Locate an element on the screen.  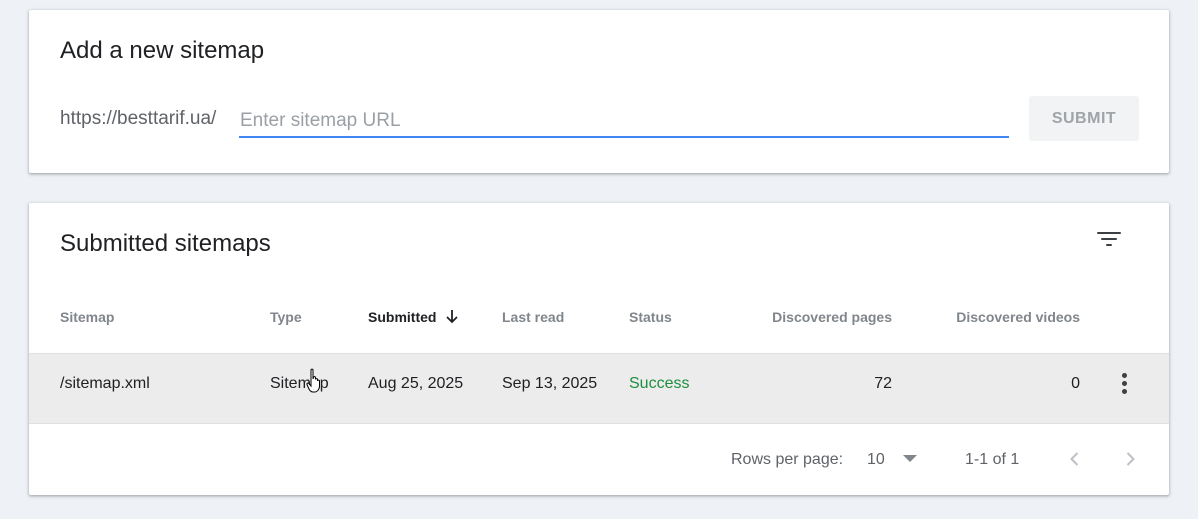
submit-button: SUBMIT is located at coordinates (1084, 118).